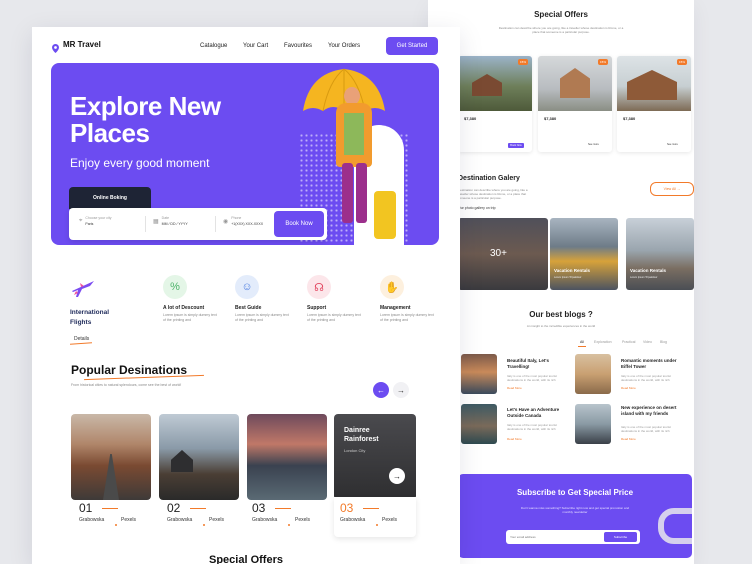 This screenshot has width=752, height=564. I want to click on nav-cart: Your Cart, so click(255, 46).